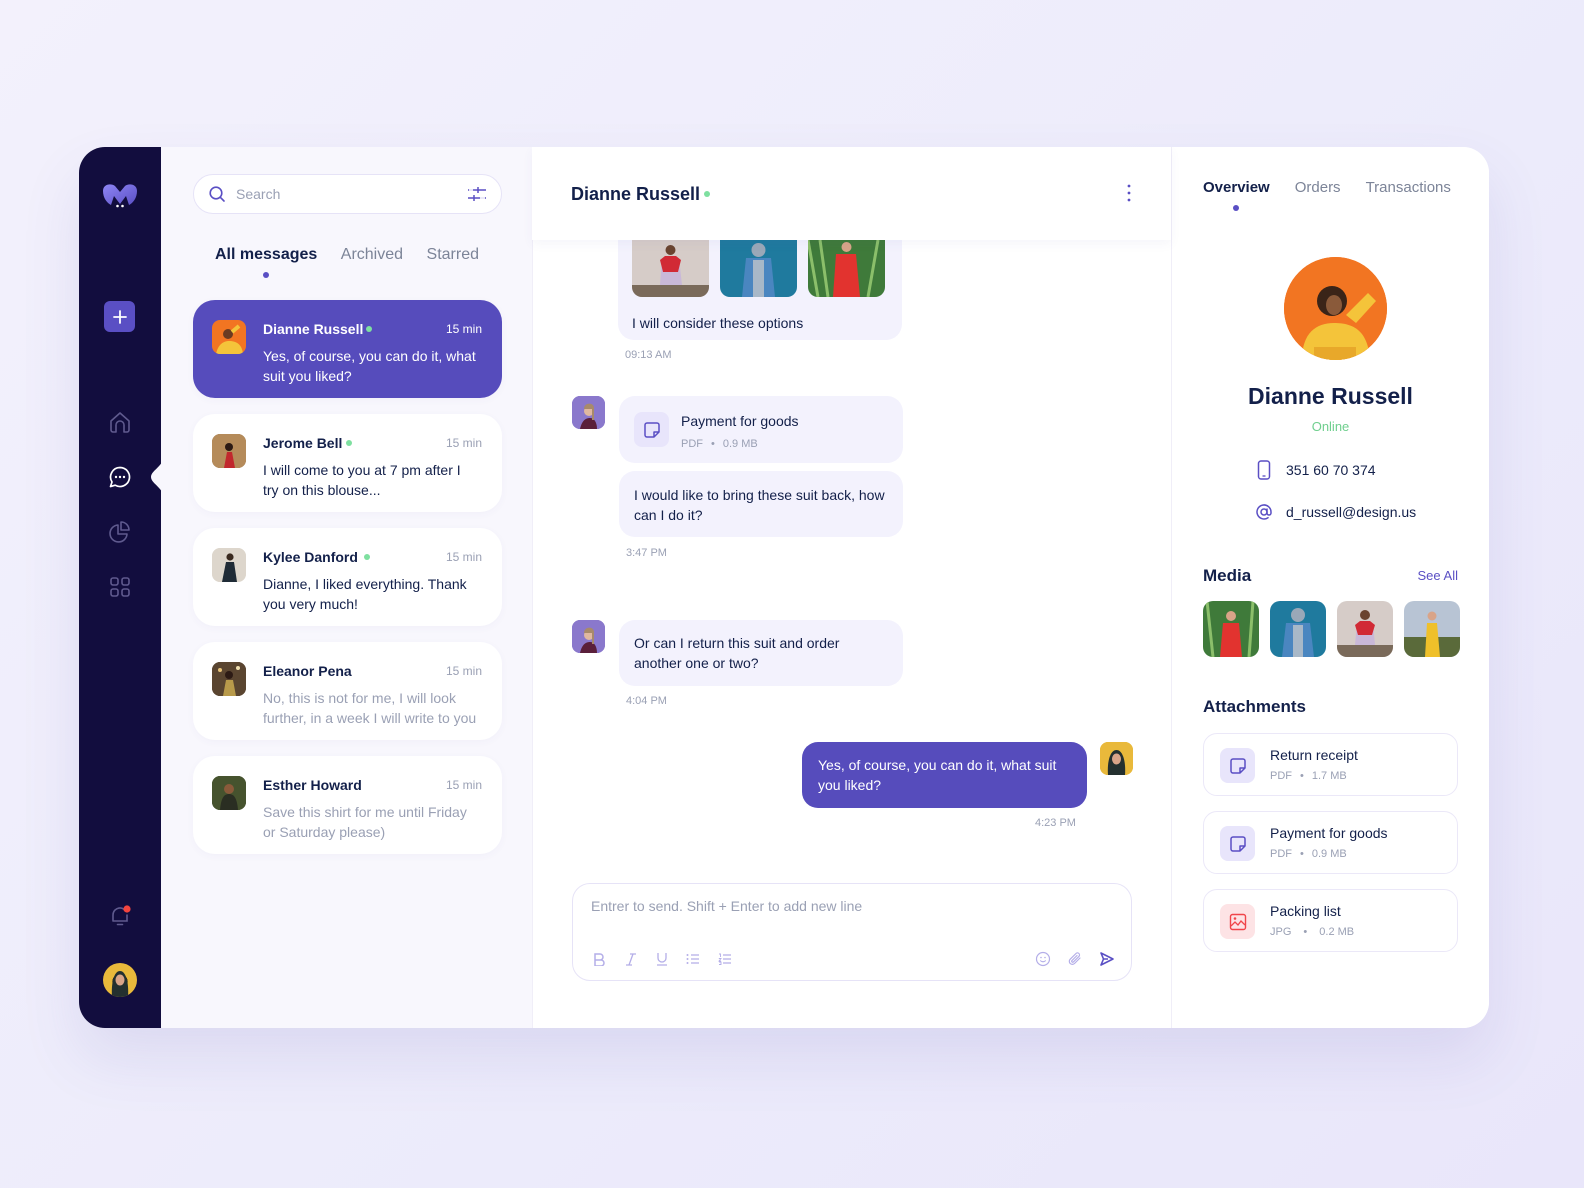  I want to click on tab-starred: Starred, so click(453, 255).